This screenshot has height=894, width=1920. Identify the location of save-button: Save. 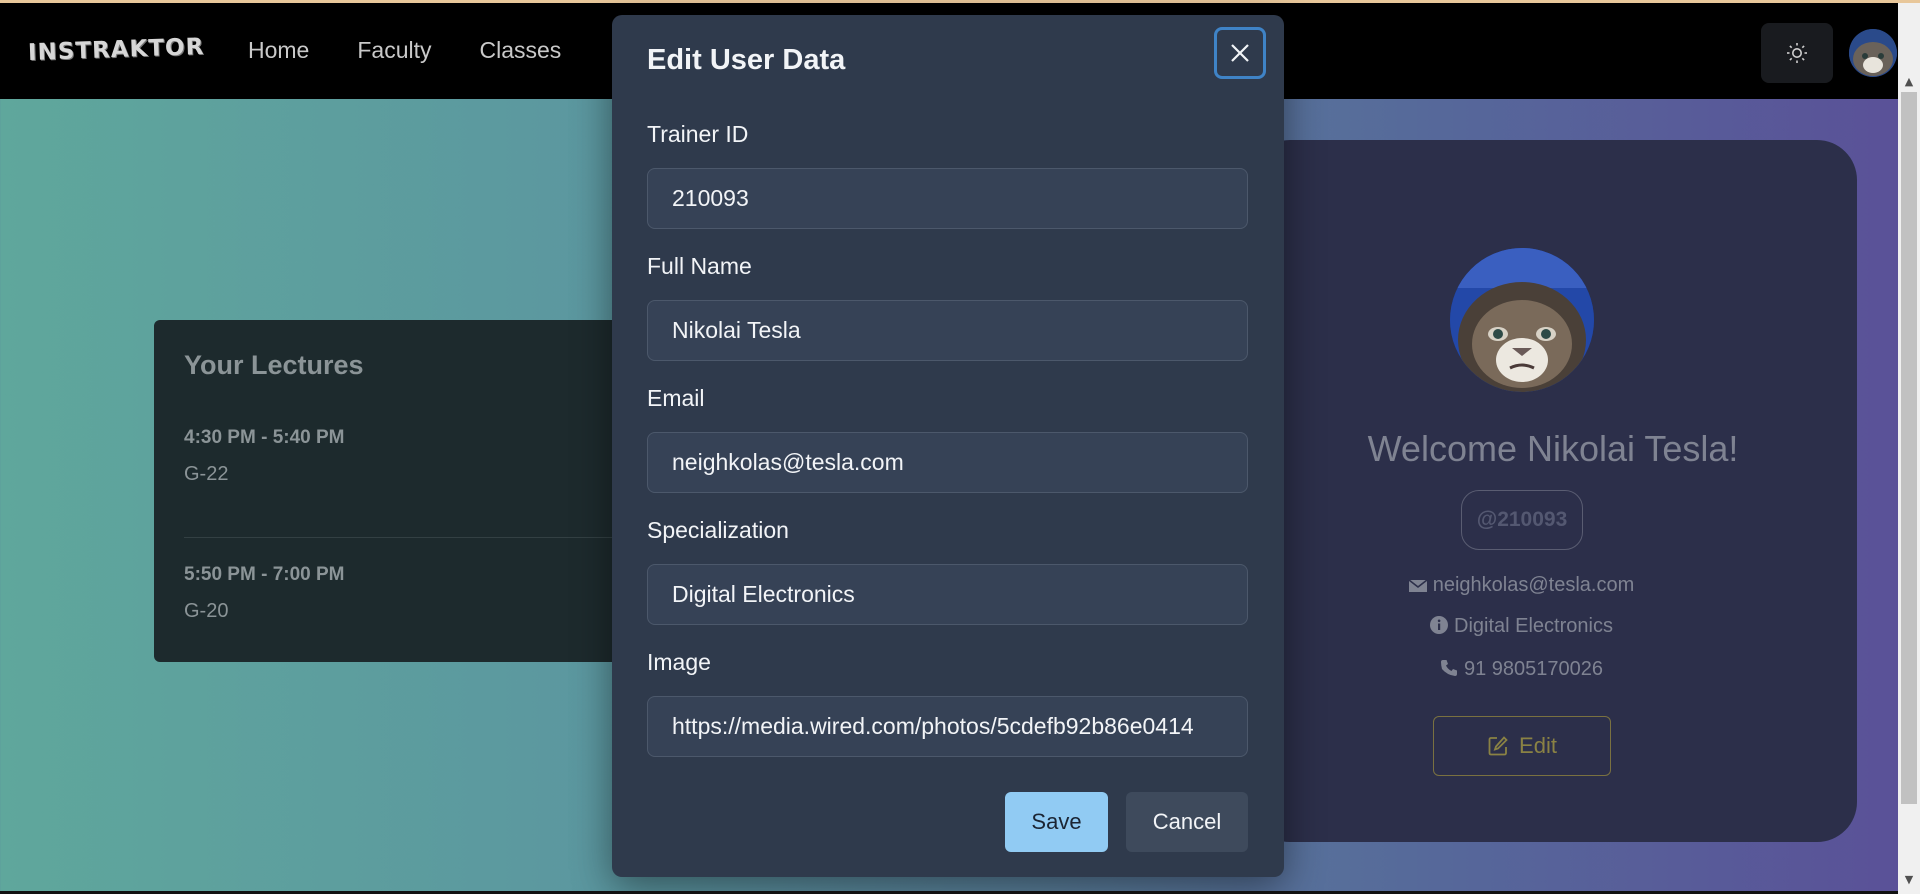
(1056, 822).